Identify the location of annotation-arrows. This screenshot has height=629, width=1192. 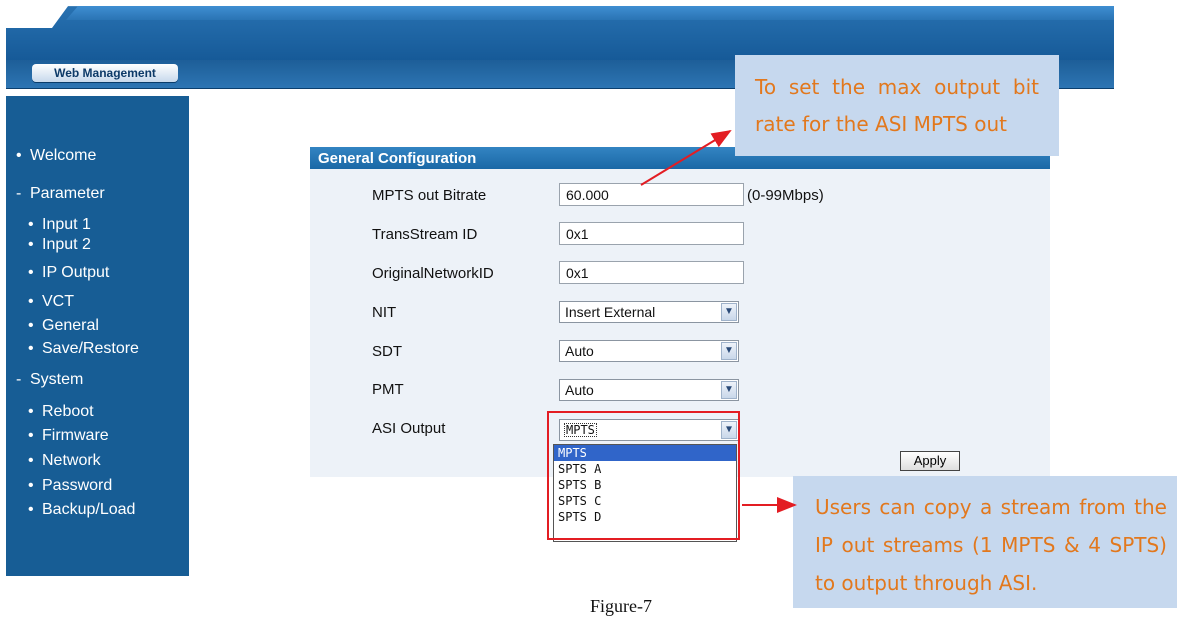
(718, 321).